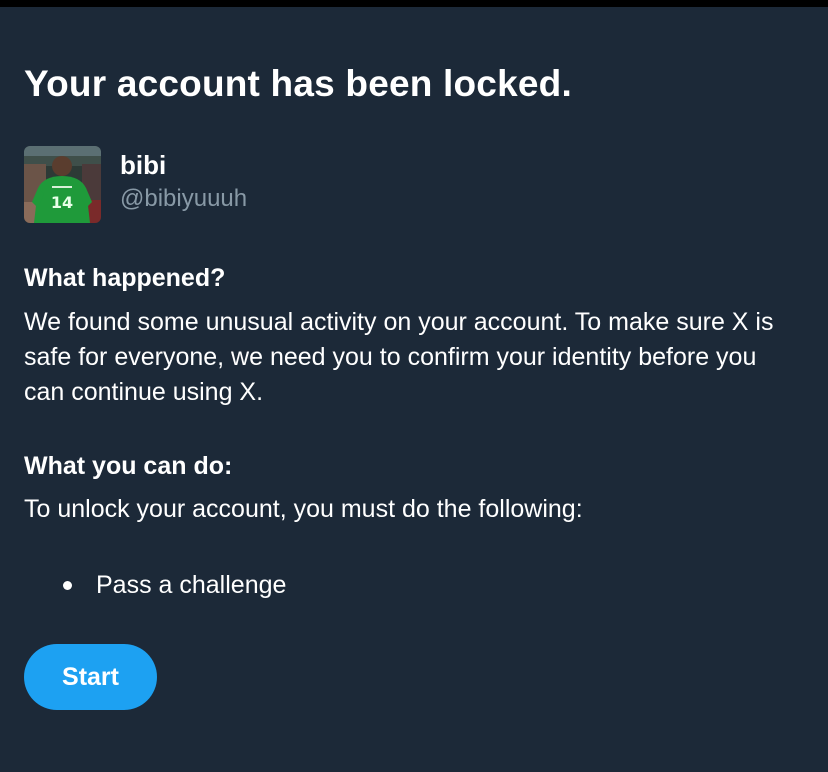  I want to click on step-label: Pass a challenge, so click(191, 585).